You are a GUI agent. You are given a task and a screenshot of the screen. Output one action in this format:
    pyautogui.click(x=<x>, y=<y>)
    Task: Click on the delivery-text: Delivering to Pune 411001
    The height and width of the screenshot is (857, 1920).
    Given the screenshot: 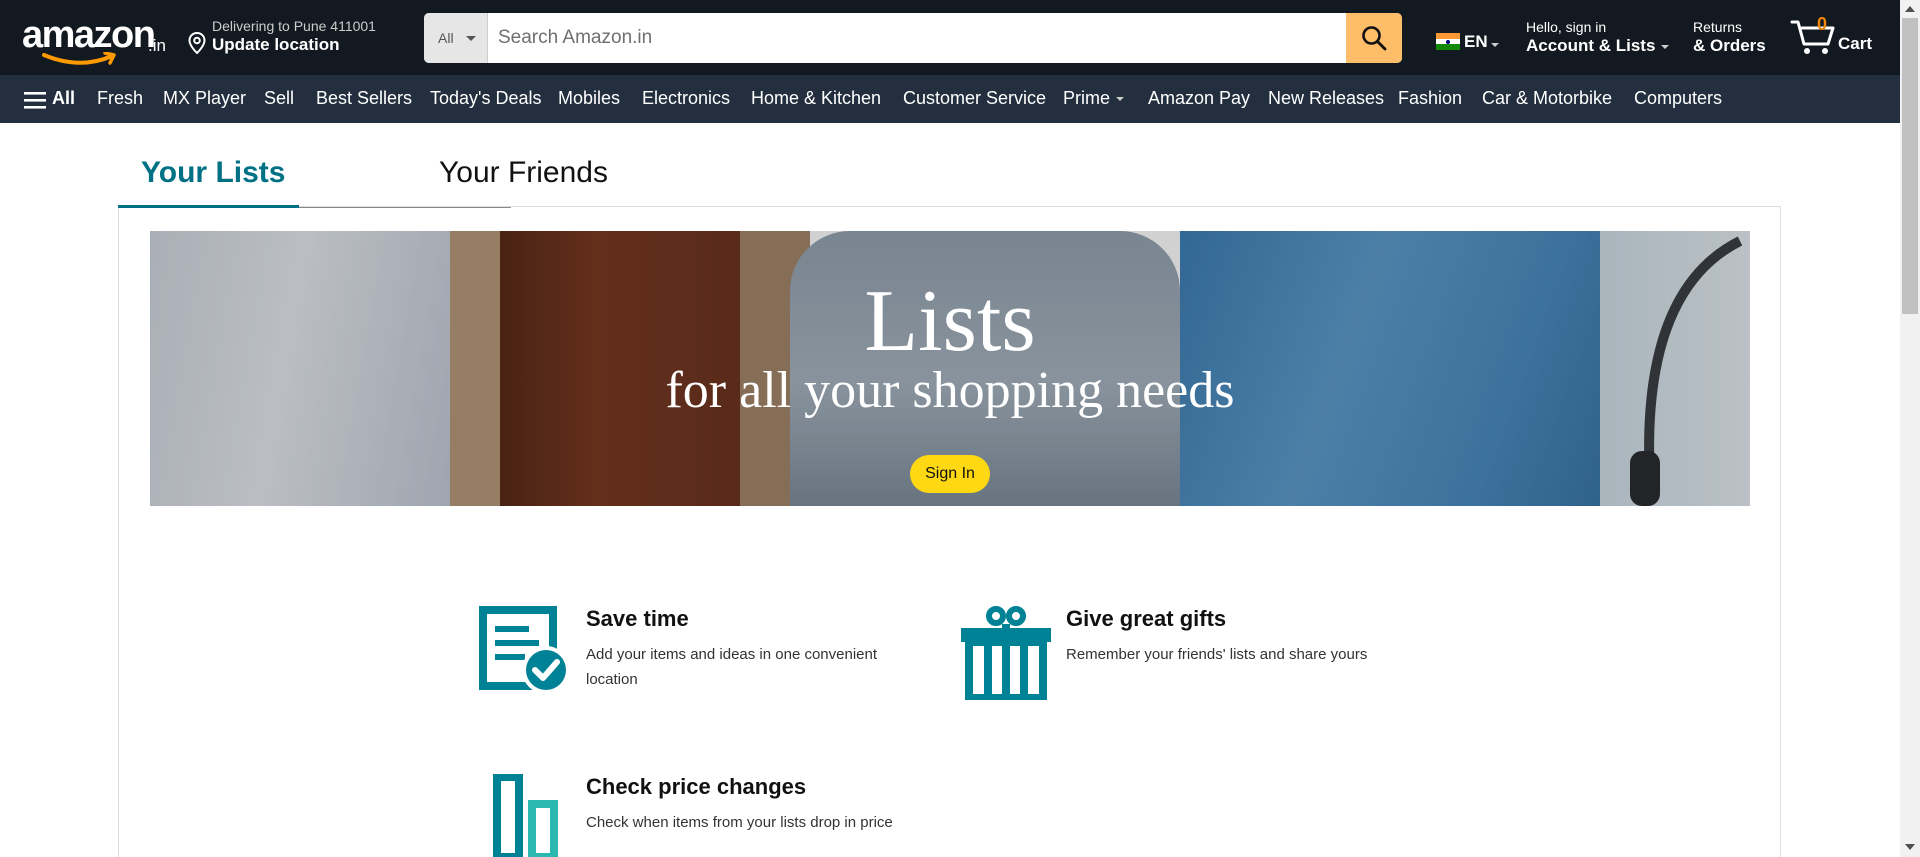 What is the action you would take?
    pyautogui.click(x=294, y=26)
    